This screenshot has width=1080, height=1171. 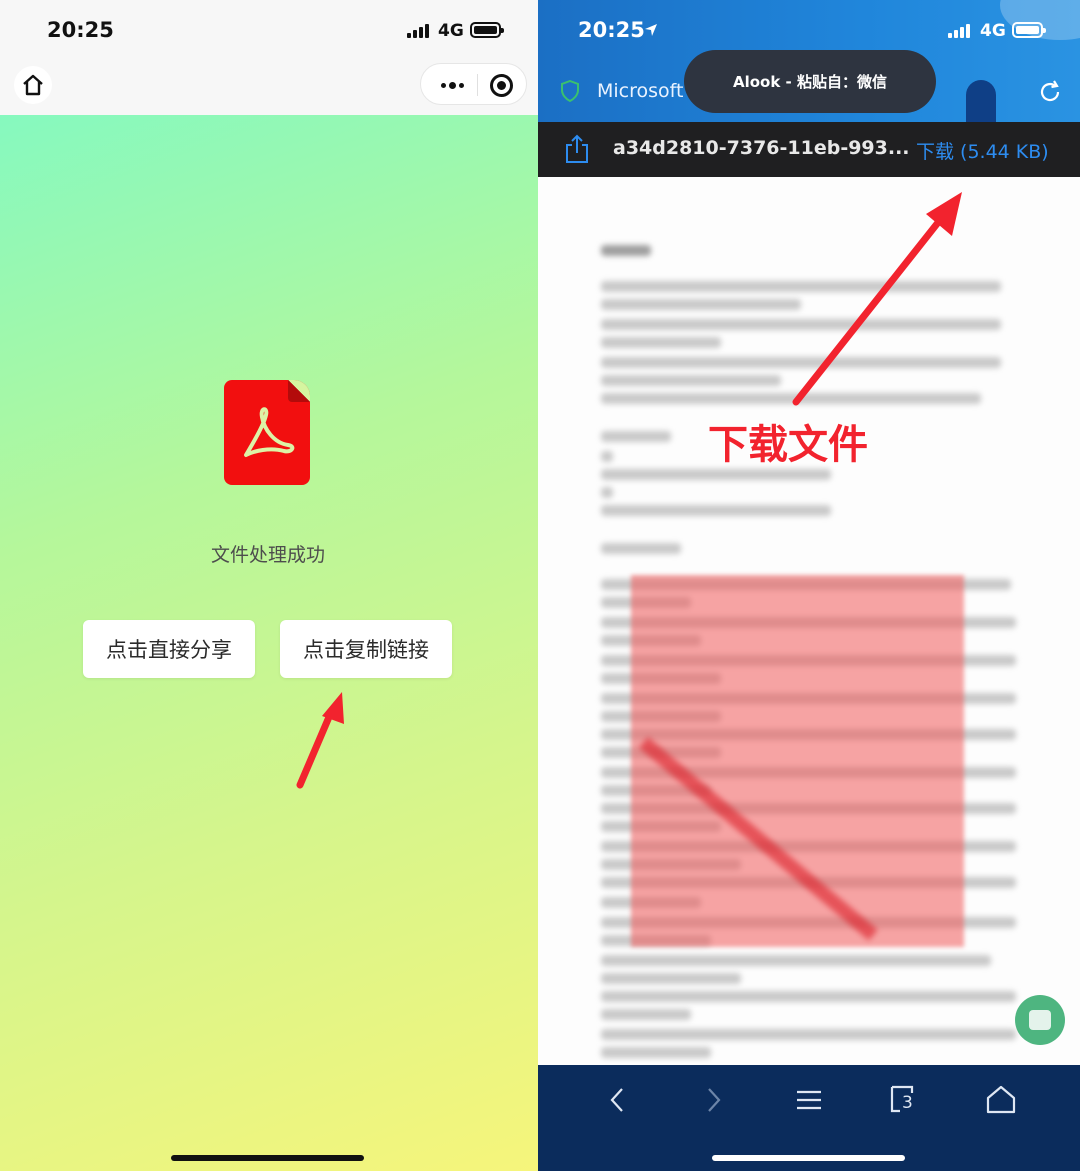 I want to click on note-icon, so click(x=1040, y=1020).